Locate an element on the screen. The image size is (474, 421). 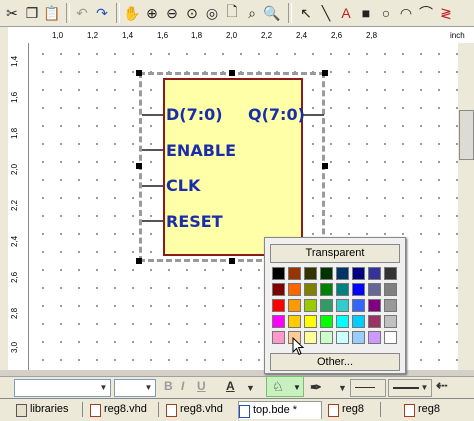
bold-button: B is located at coordinates (168, 386).